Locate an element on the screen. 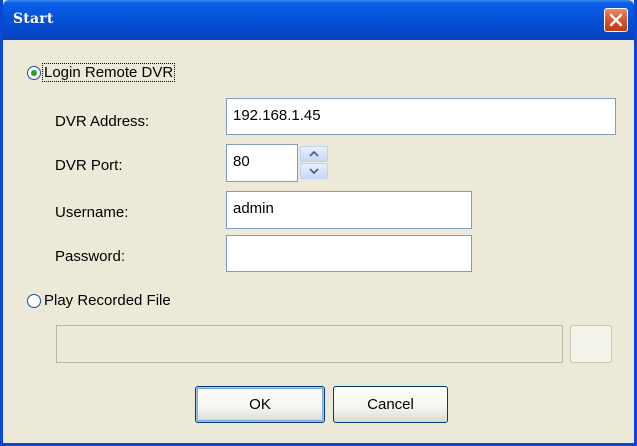 This screenshot has height=446, width=637. port-decrement-button is located at coordinates (314, 171).